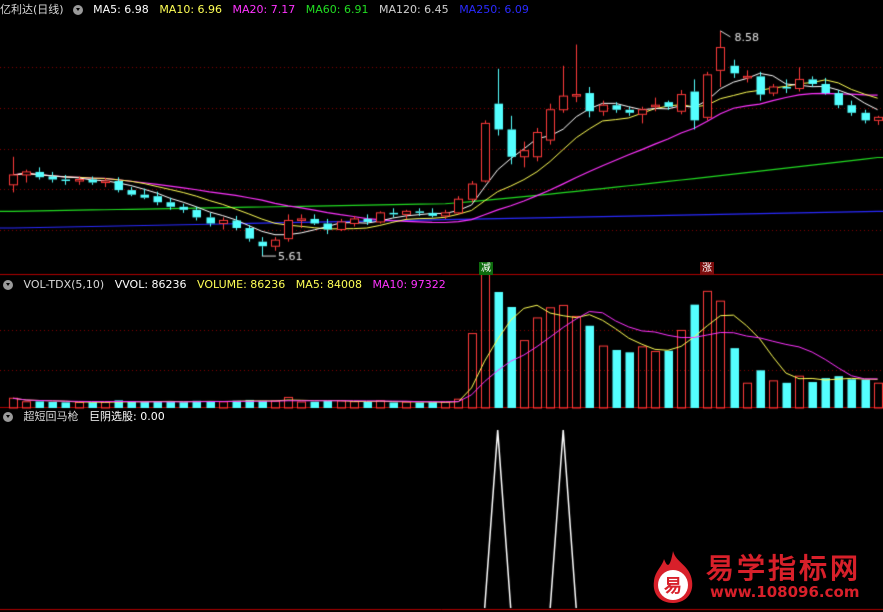  I want to click on ma10-label: MA10: 6.96, so click(191, 9).